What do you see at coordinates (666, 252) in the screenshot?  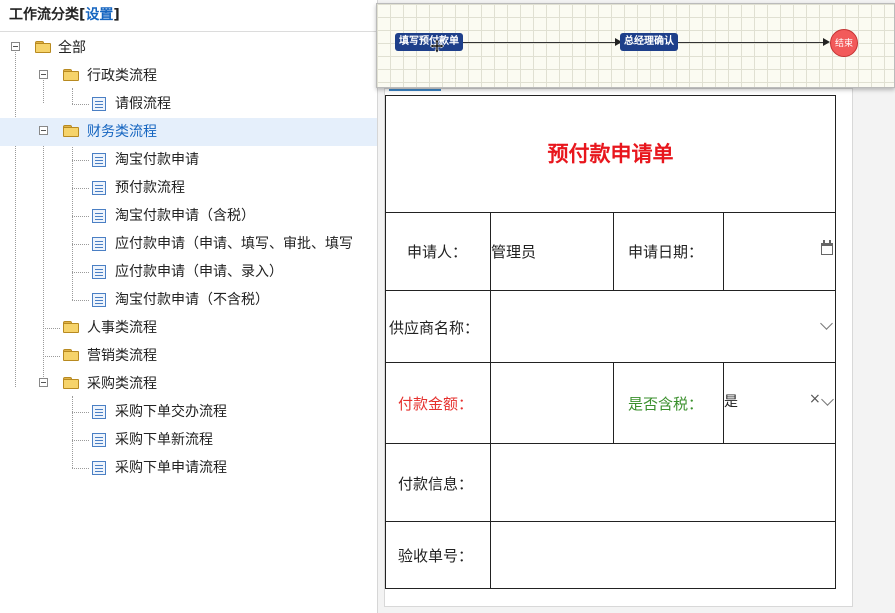 I see `apply-date-label: 申请日期：` at bounding box center [666, 252].